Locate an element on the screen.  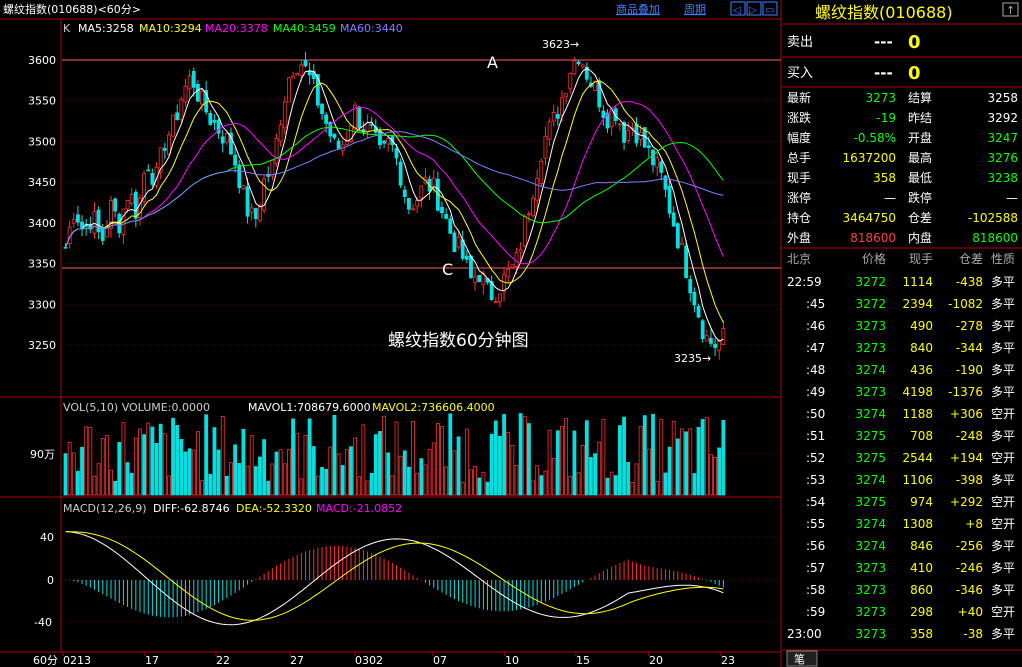
period-menu: 周期 is located at coordinates (695, 9).